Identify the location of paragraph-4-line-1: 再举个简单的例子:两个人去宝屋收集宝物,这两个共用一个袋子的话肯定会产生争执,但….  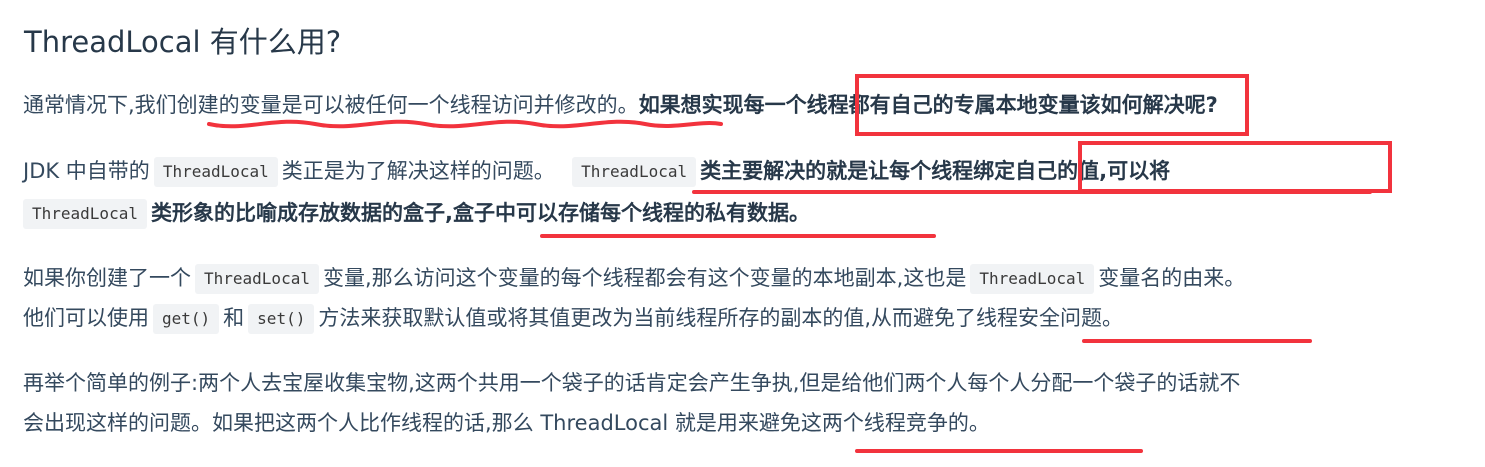
(631, 383).